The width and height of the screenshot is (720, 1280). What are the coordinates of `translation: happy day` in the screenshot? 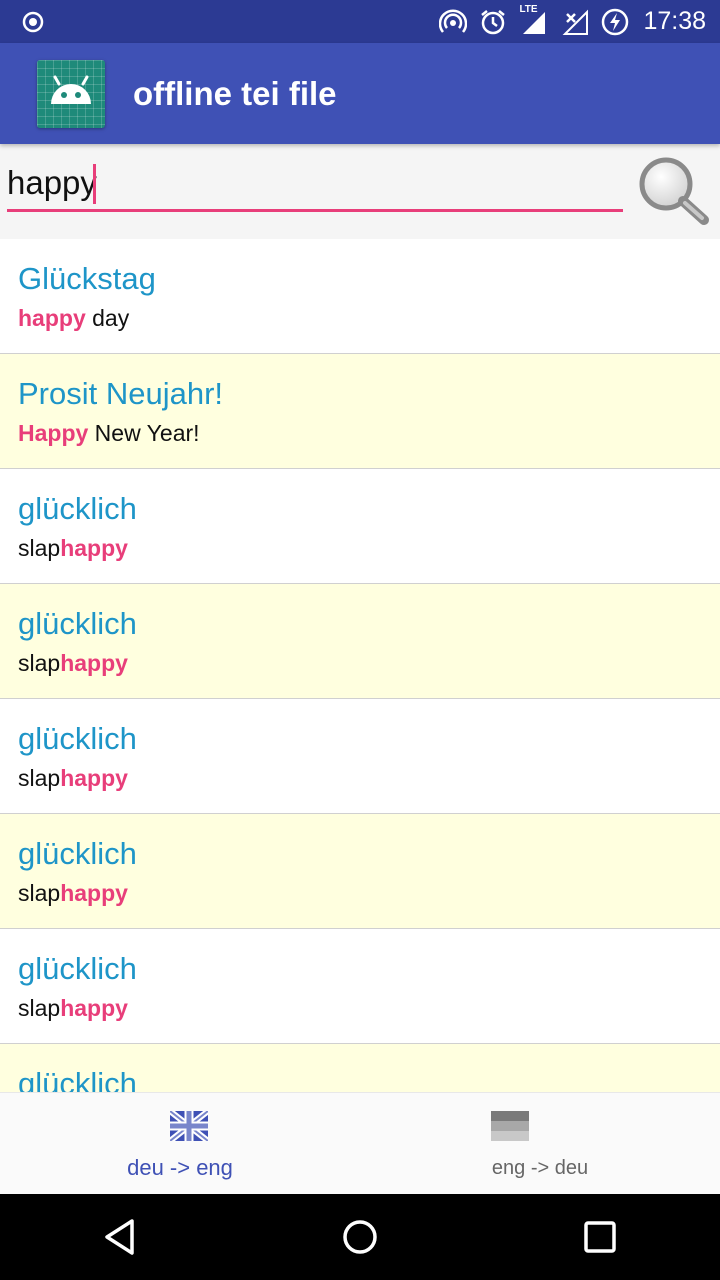 It's located at (74, 318).